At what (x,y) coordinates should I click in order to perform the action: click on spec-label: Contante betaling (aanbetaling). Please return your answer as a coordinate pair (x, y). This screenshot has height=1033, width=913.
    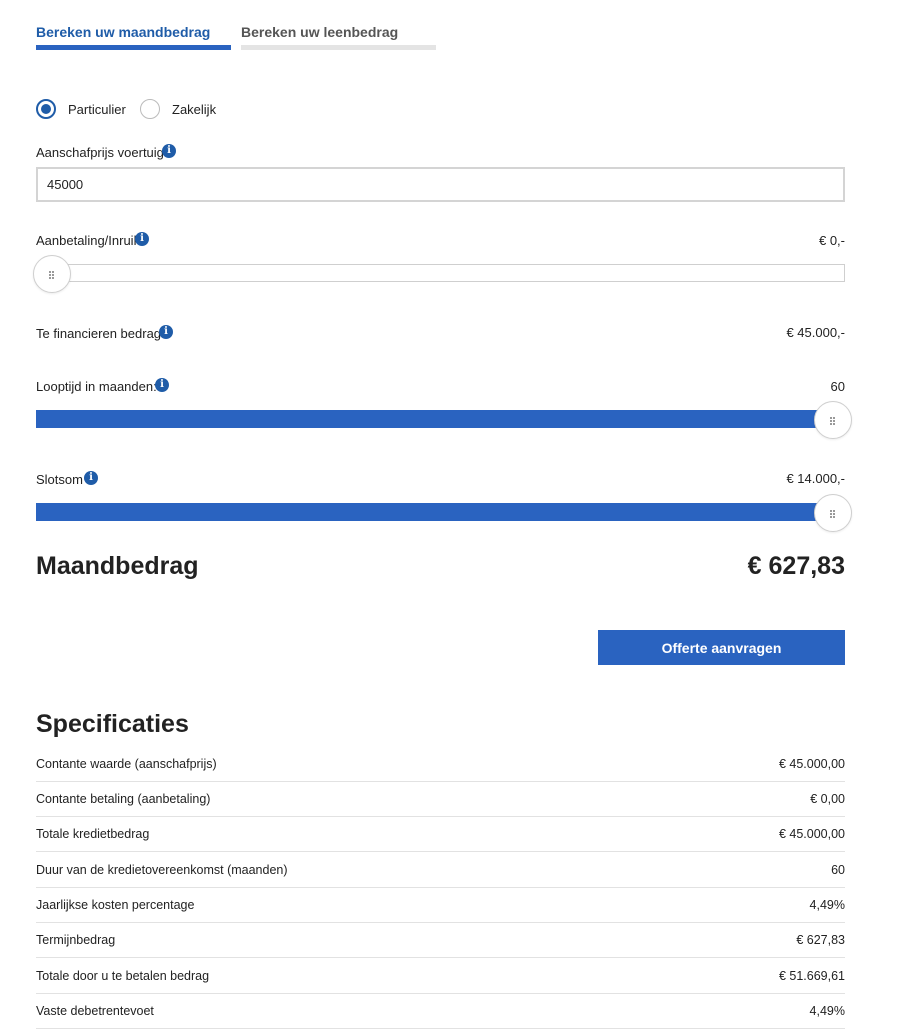
    Looking at the image, I should click on (123, 799).